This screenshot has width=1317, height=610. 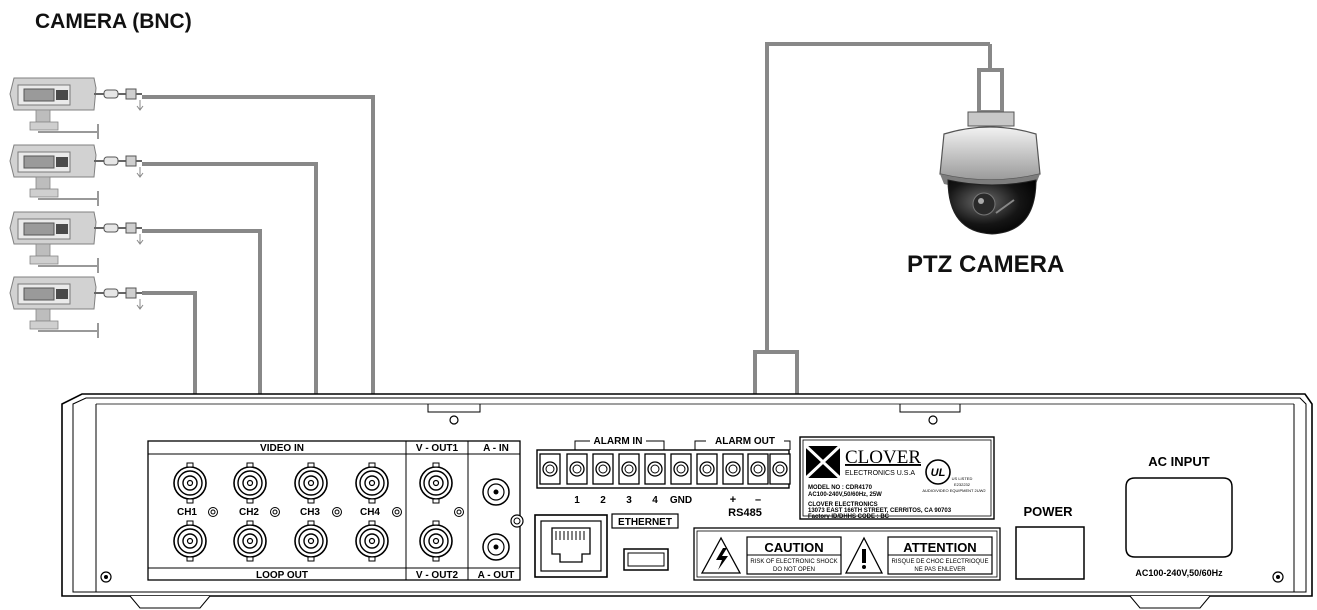 What do you see at coordinates (655, 500) in the screenshot?
I see `alarm-4-label: 4` at bounding box center [655, 500].